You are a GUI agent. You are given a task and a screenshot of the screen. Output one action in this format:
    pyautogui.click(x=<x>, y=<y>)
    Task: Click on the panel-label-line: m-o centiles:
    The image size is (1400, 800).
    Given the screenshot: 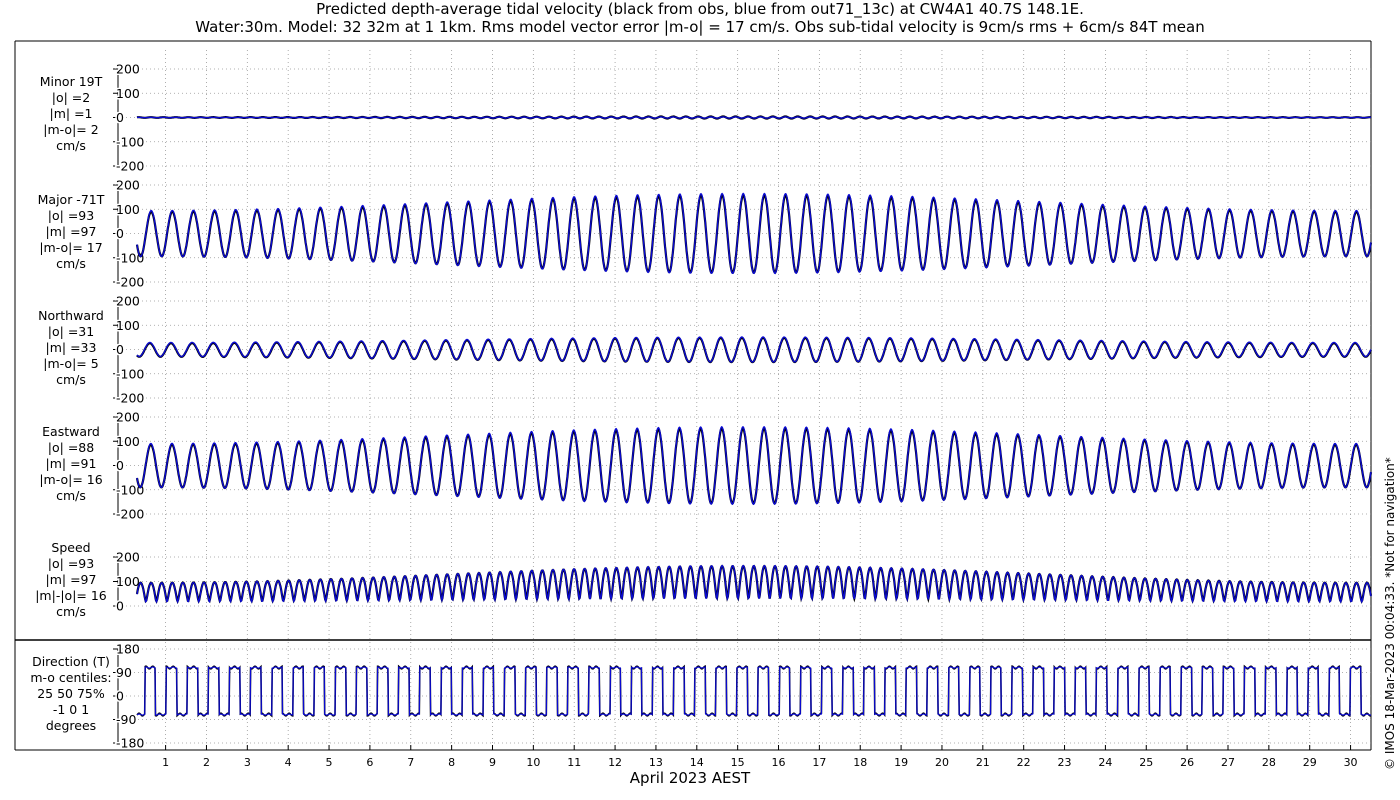 What is the action you would take?
    pyautogui.click(x=71, y=677)
    